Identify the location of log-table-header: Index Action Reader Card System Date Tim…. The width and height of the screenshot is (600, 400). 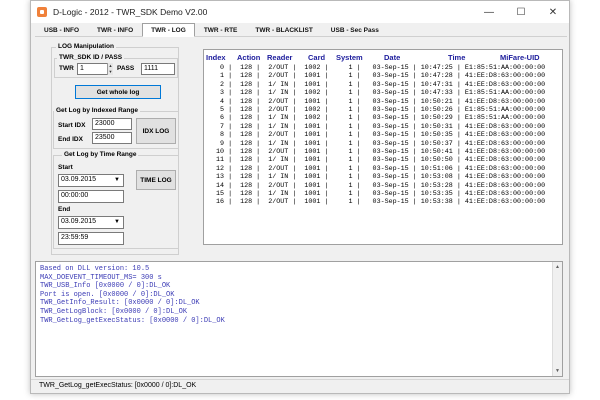
(383, 57).